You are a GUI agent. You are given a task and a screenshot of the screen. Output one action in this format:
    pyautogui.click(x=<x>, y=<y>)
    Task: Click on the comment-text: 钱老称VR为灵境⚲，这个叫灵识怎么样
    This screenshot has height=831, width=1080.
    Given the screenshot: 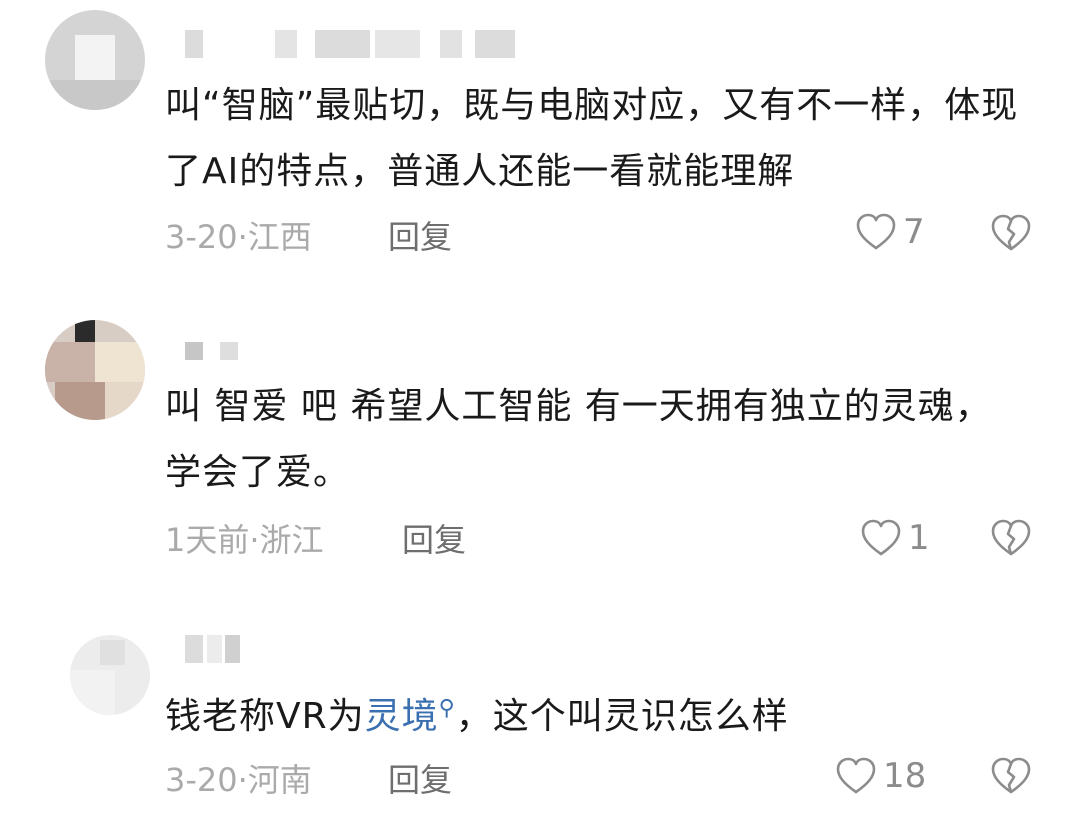 What is the action you would take?
    pyautogui.click(x=595, y=713)
    